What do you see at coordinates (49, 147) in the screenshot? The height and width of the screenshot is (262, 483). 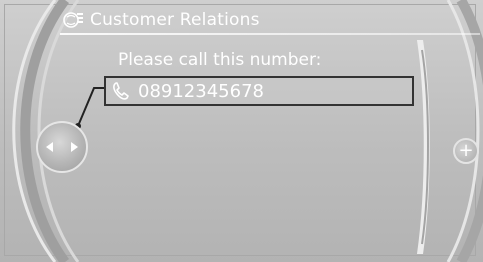 I see `arrow-left-icon` at bounding box center [49, 147].